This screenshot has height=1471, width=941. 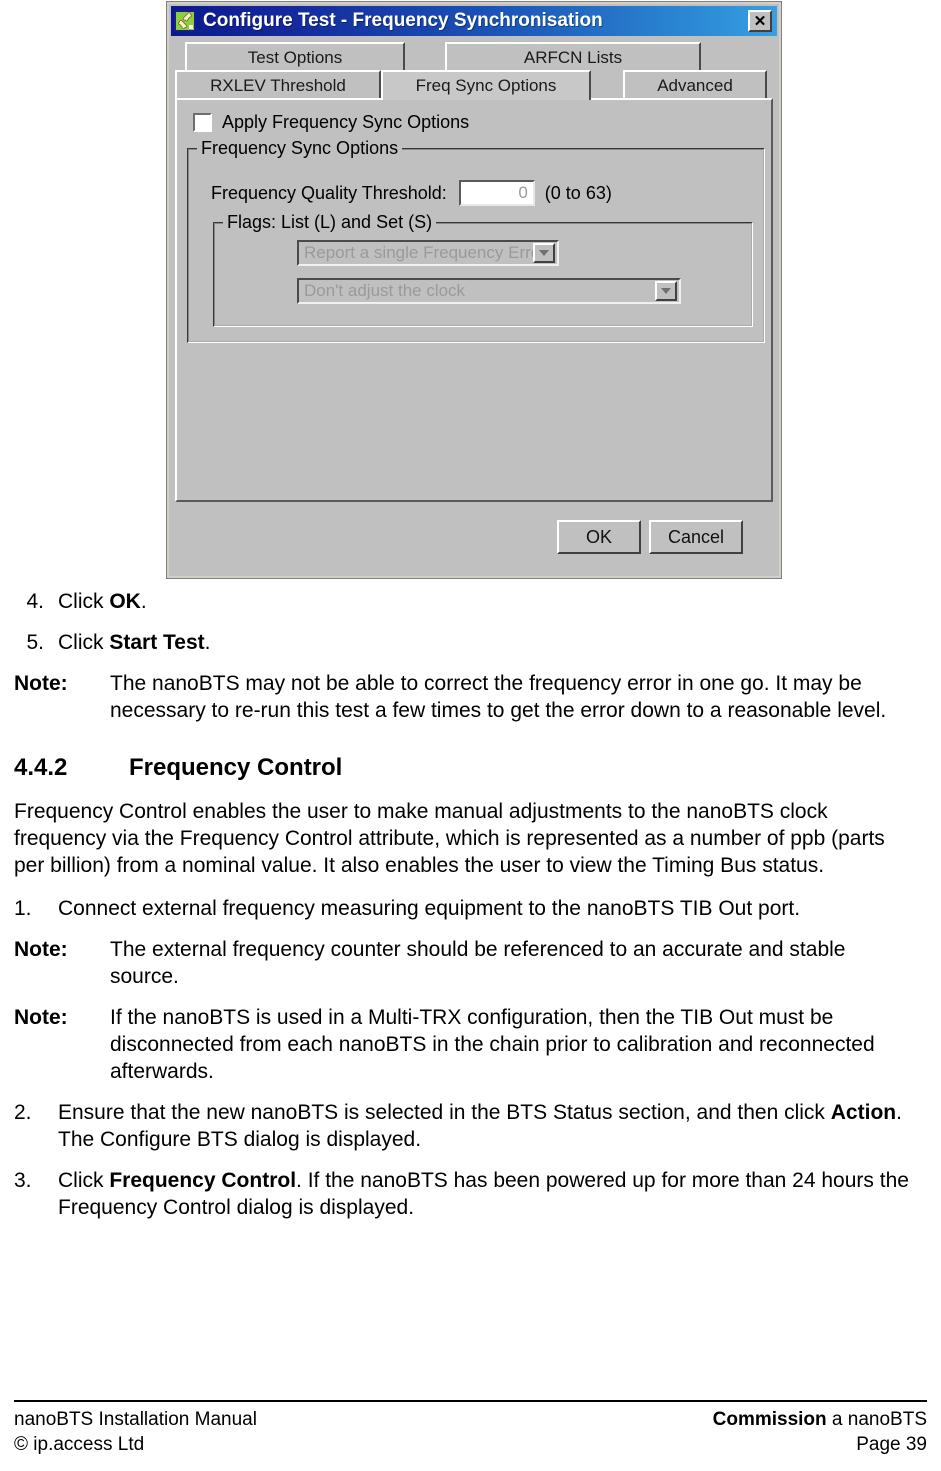 What do you see at coordinates (696, 537) in the screenshot?
I see `cancel-button: Cancel` at bounding box center [696, 537].